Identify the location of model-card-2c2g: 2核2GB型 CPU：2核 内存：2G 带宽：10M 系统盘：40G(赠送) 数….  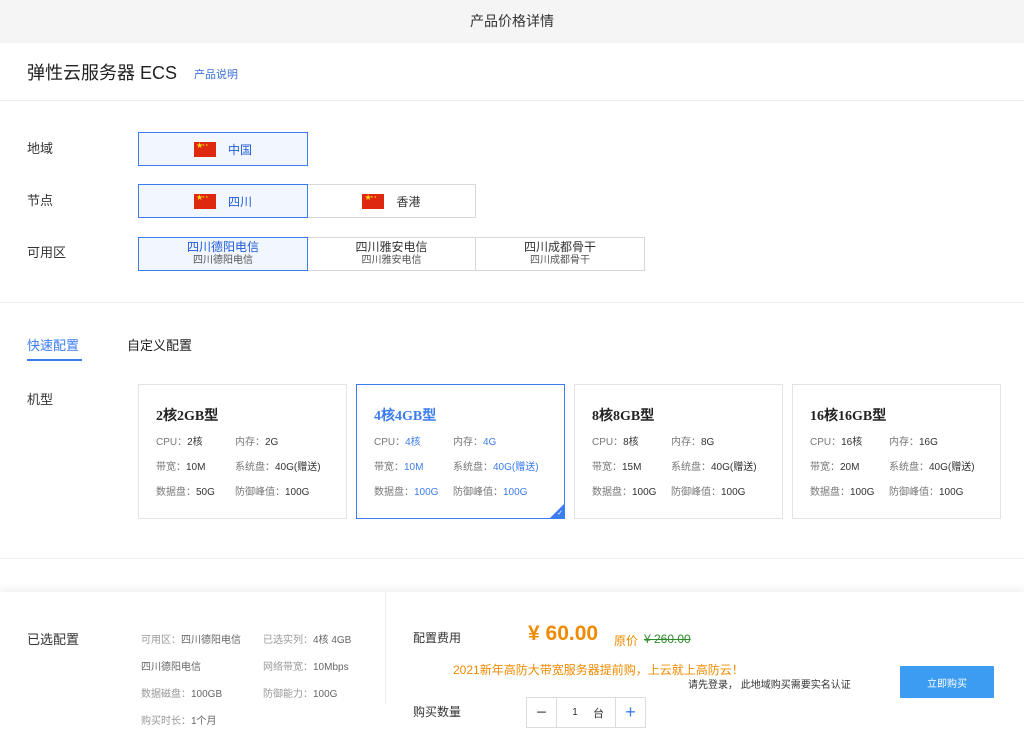
(242, 451).